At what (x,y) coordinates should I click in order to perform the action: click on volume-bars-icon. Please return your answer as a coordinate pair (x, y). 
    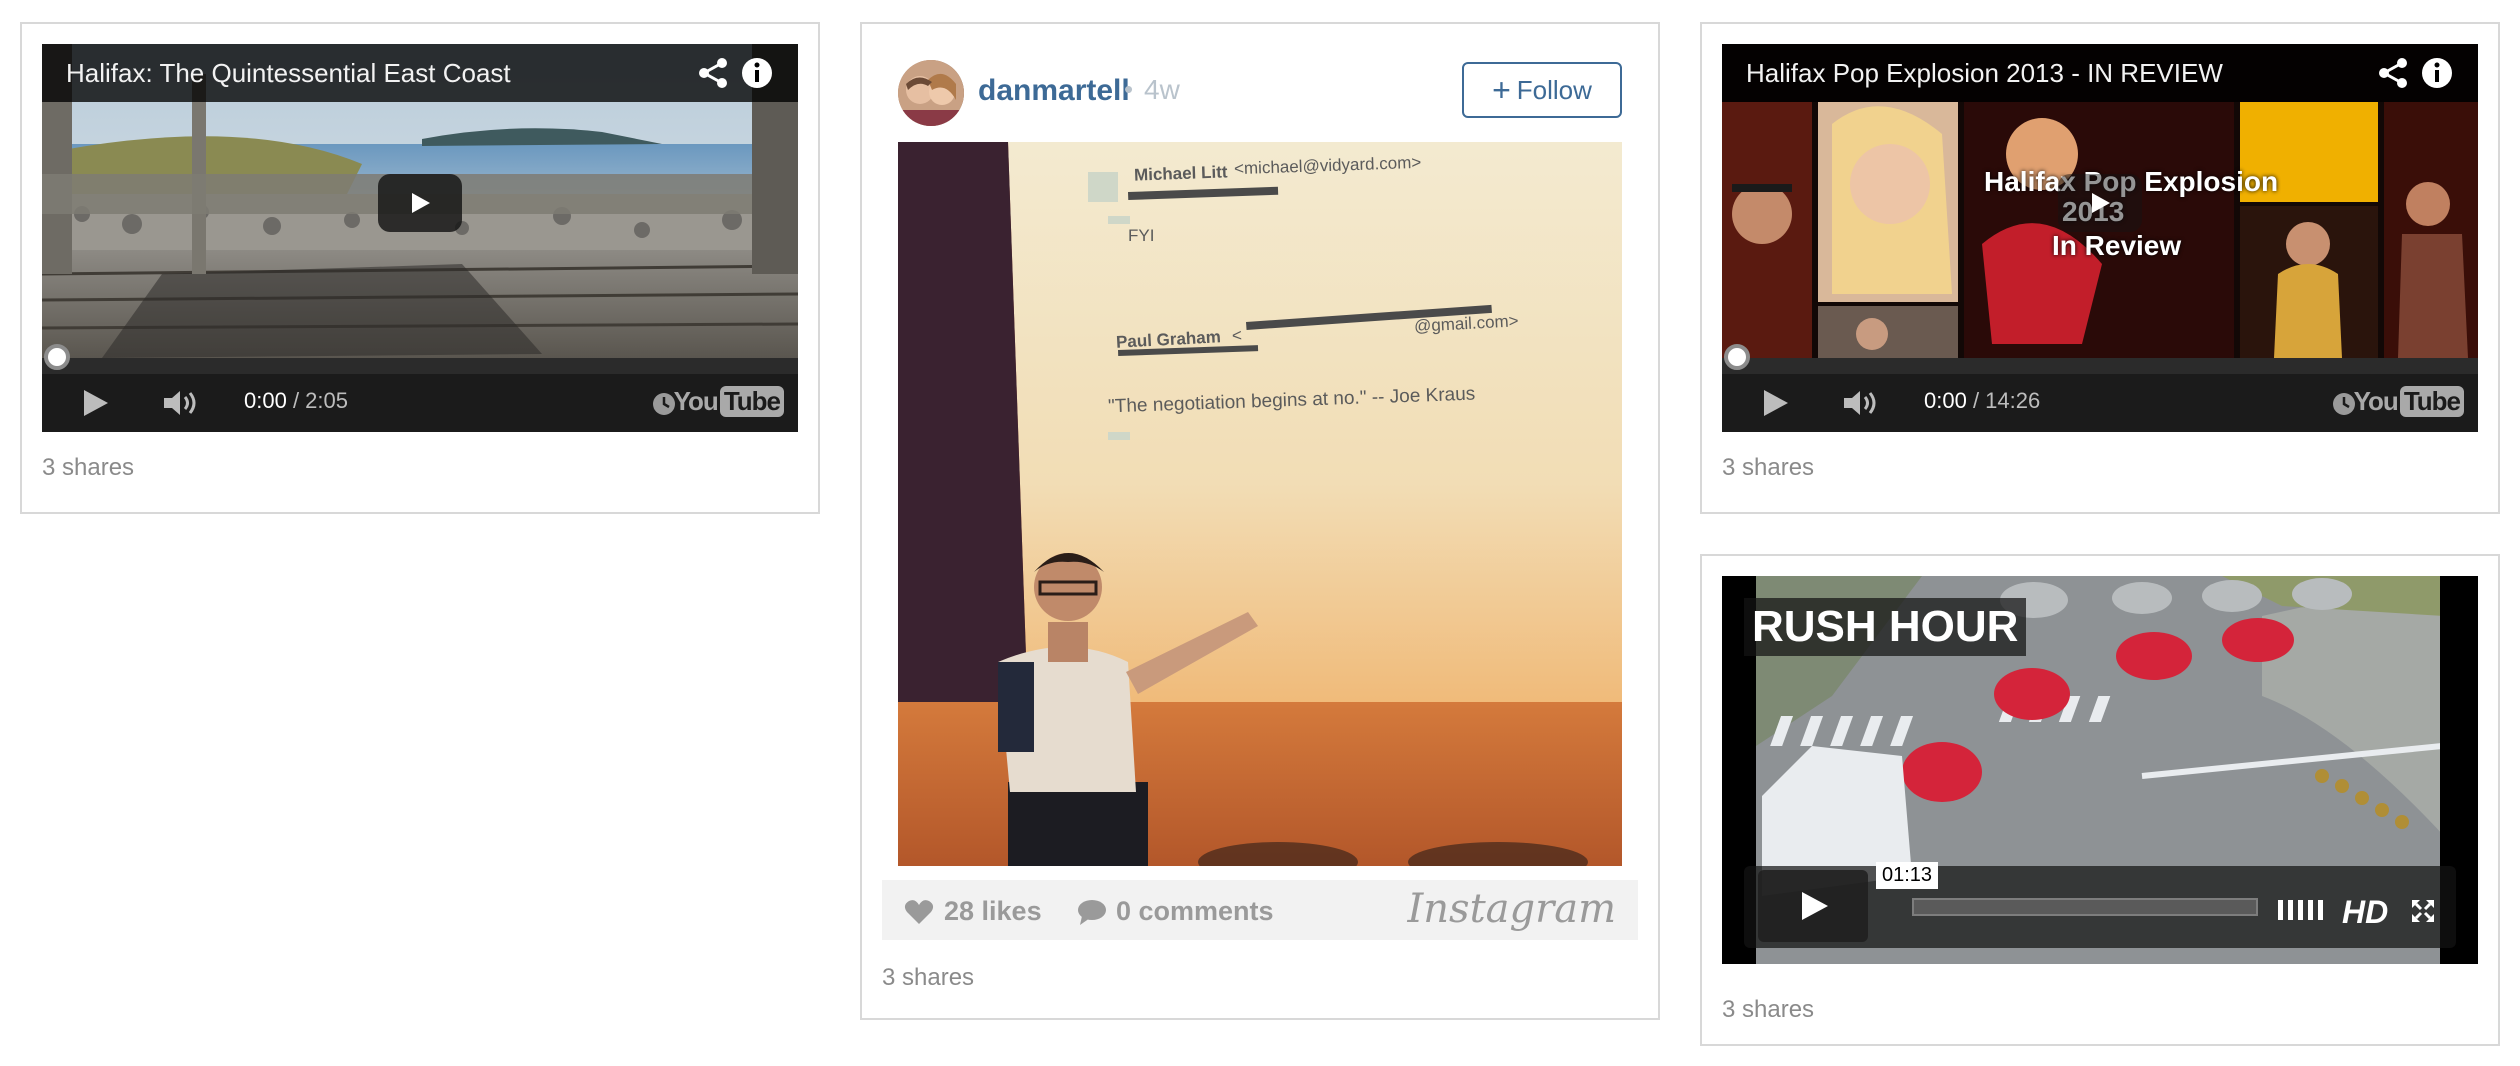
    Looking at the image, I should click on (2300, 910).